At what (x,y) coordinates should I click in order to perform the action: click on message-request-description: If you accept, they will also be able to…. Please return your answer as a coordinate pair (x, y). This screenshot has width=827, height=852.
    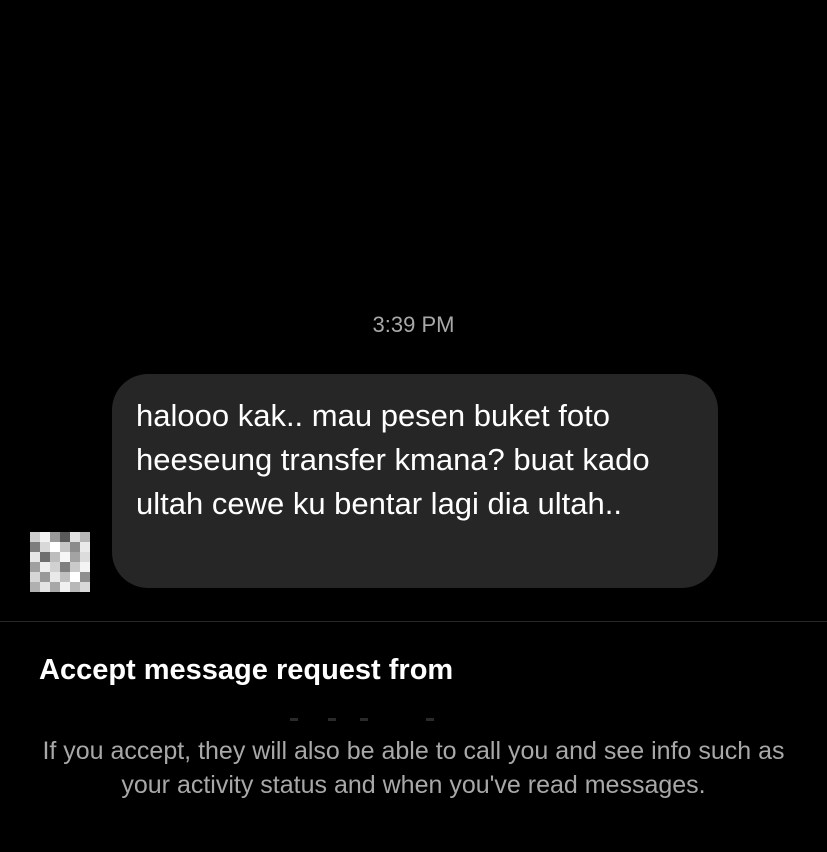
    Looking at the image, I should click on (413, 768).